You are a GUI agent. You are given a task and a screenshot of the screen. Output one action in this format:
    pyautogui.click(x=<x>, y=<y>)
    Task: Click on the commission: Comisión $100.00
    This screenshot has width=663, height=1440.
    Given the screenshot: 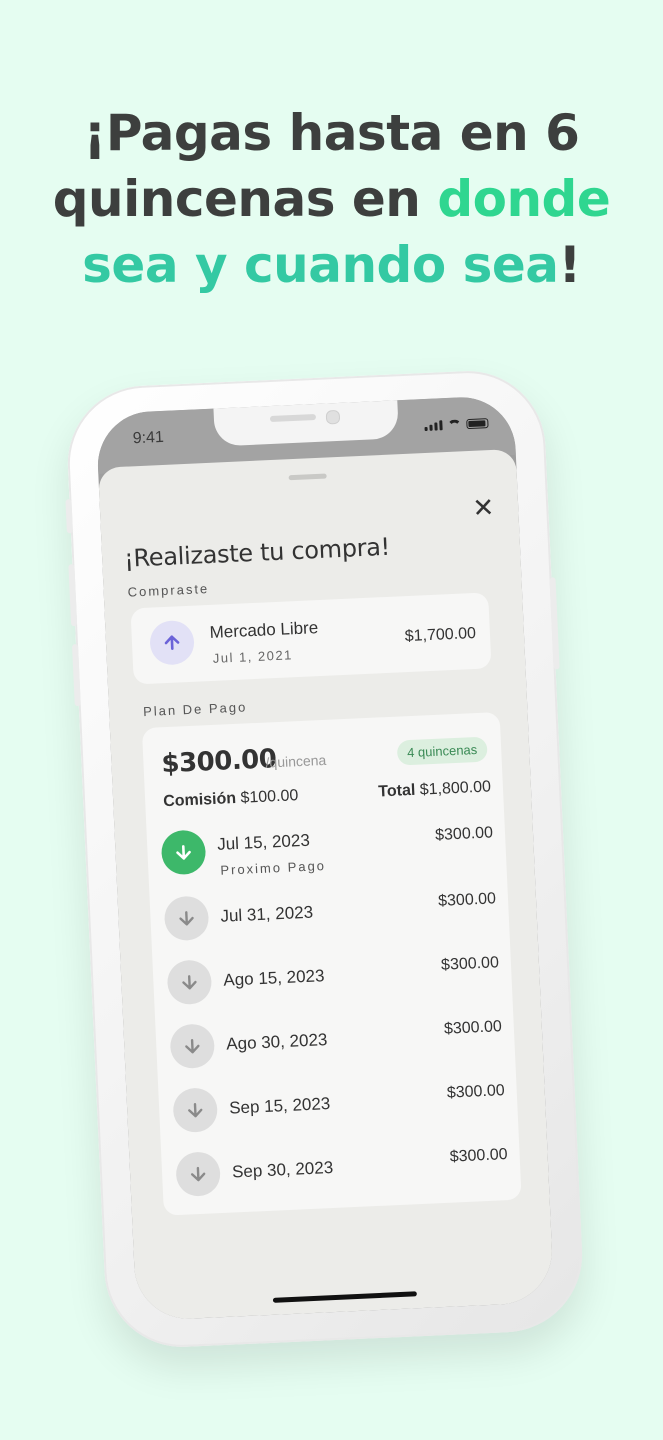 What is the action you would take?
    pyautogui.click(x=231, y=799)
    